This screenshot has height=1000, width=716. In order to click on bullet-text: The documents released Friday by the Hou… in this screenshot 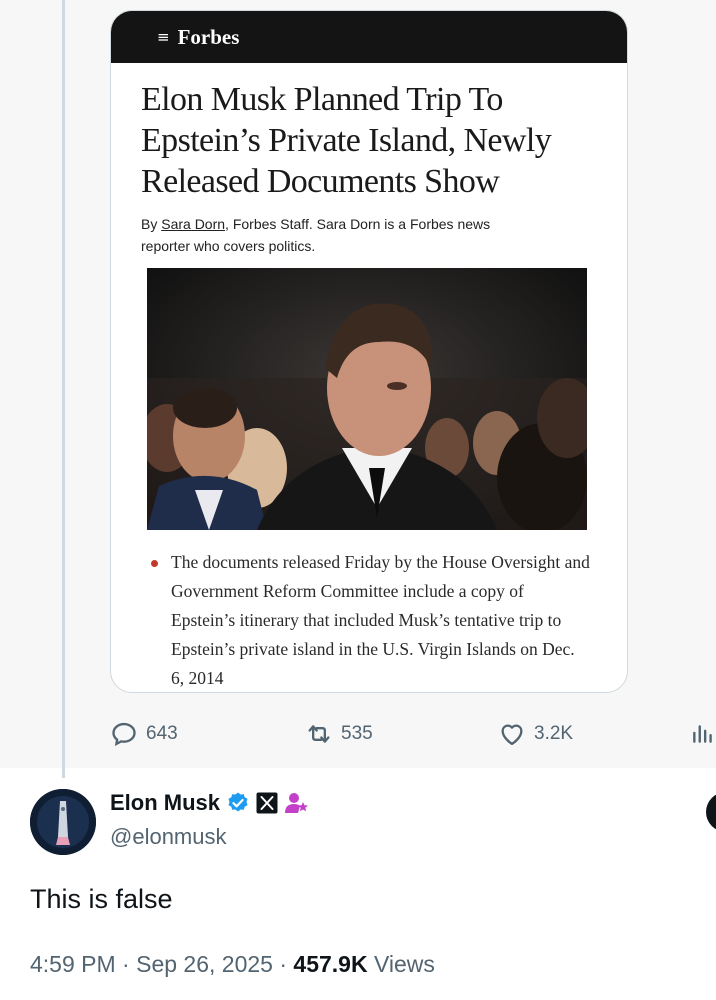, I will do `click(380, 620)`.